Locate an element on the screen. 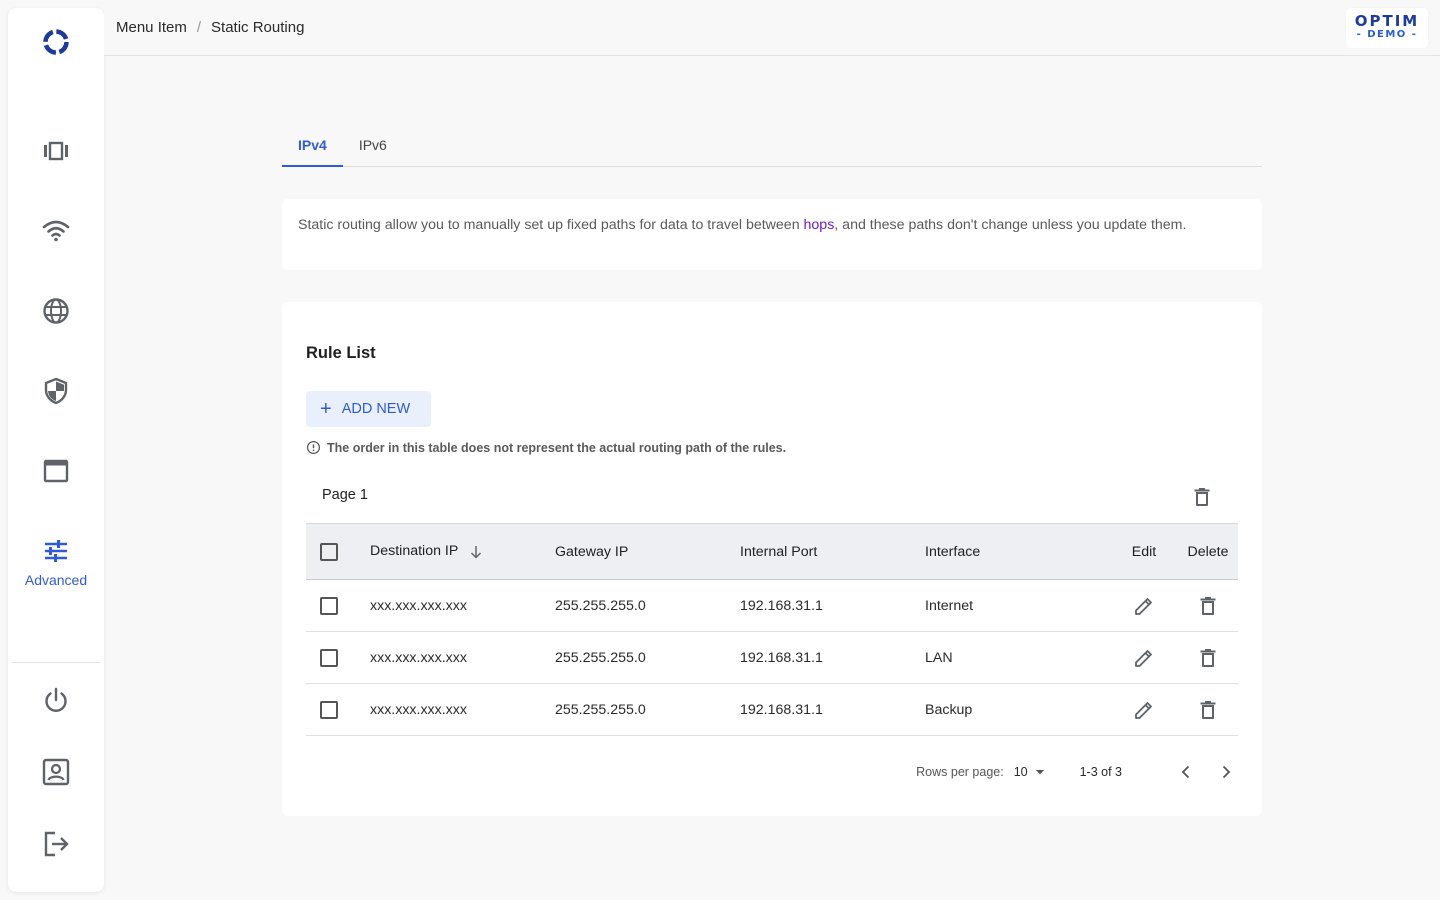 The width and height of the screenshot is (1440, 900). page-range: 1-3 of 3 is located at coordinates (1100, 772).